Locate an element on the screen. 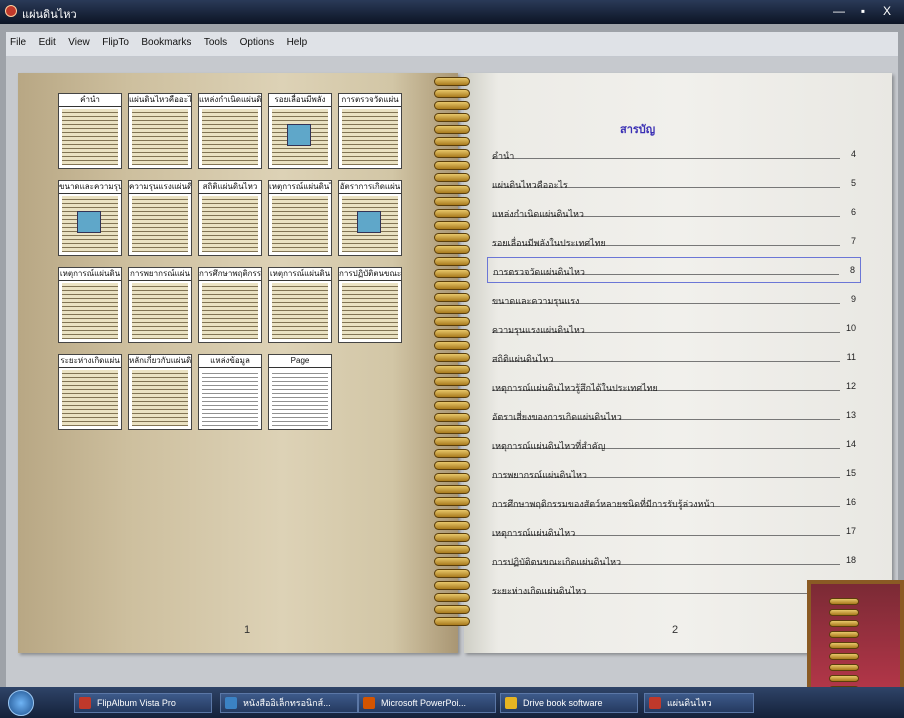 Image resolution: width=904 pixels, height=718 pixels. thumbnail-image is located at coordinates (89, 222).